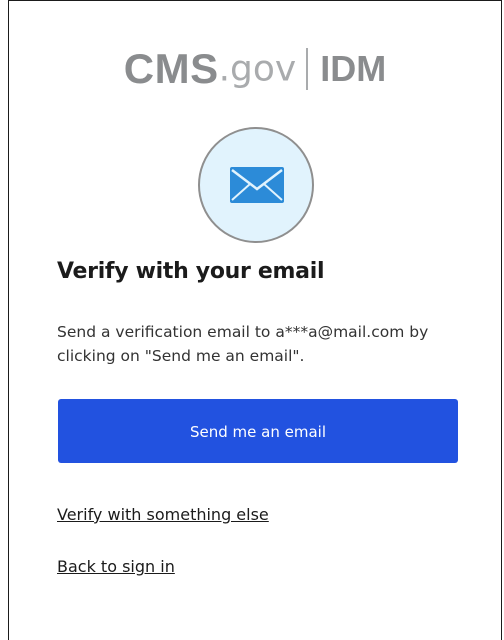 The image size is (504, 640). I want to click on send-email-button: Send me an email, so click(258, 431).